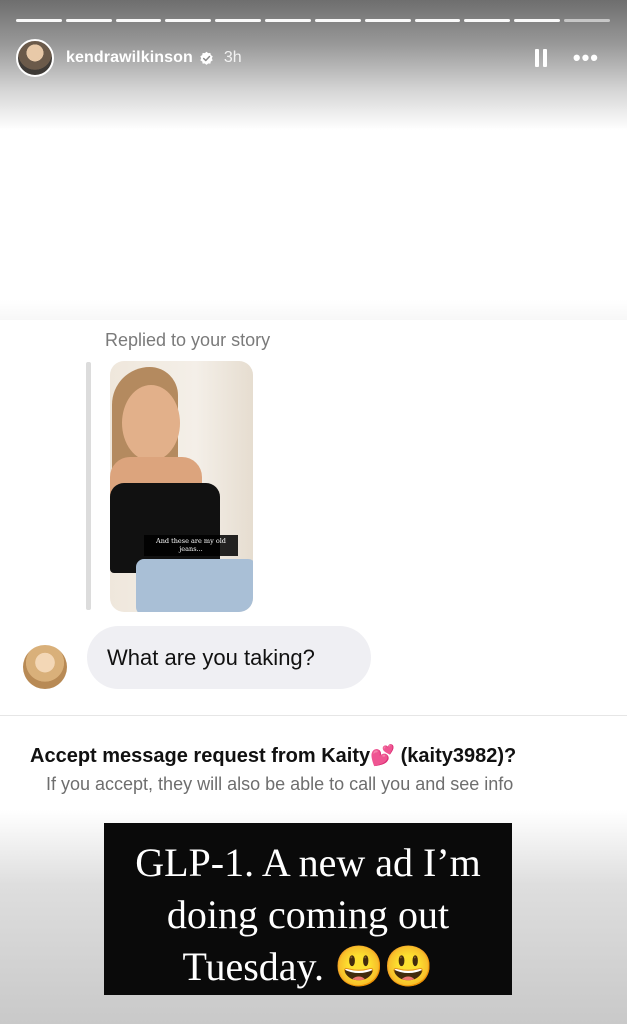 The image size is (627, 1024). Describe the element at coordinates (541, 58) in the screenshot. I see `pause-icon` at that location.